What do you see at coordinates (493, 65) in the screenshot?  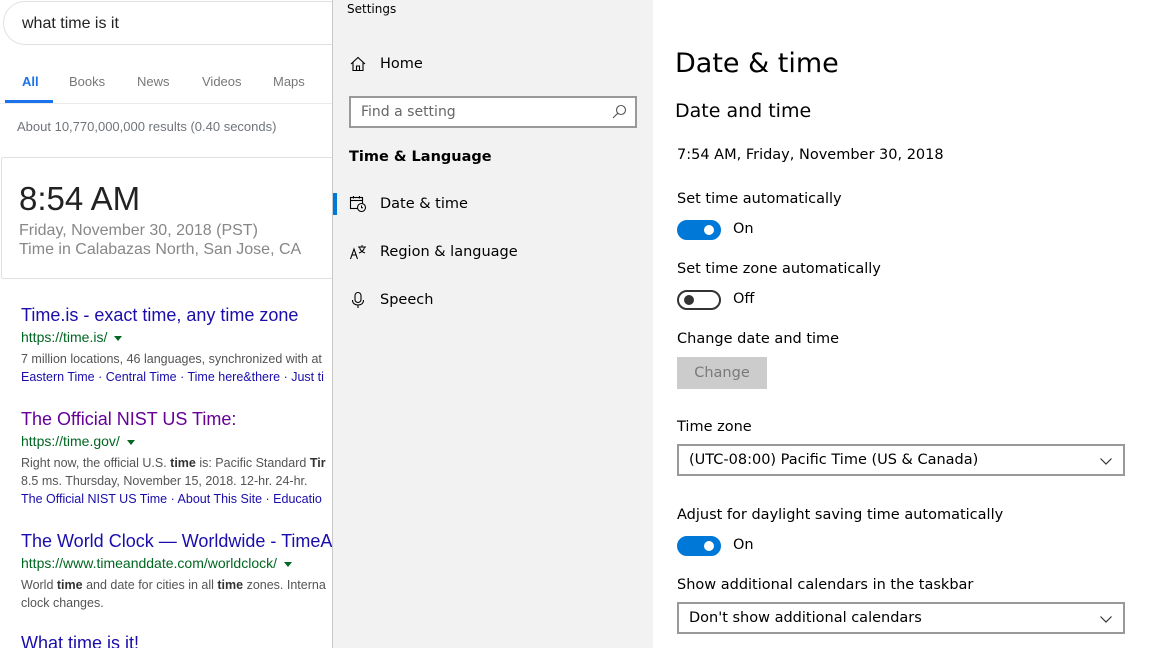 I see `nav-home: Home` at bounding box center [493, 65].